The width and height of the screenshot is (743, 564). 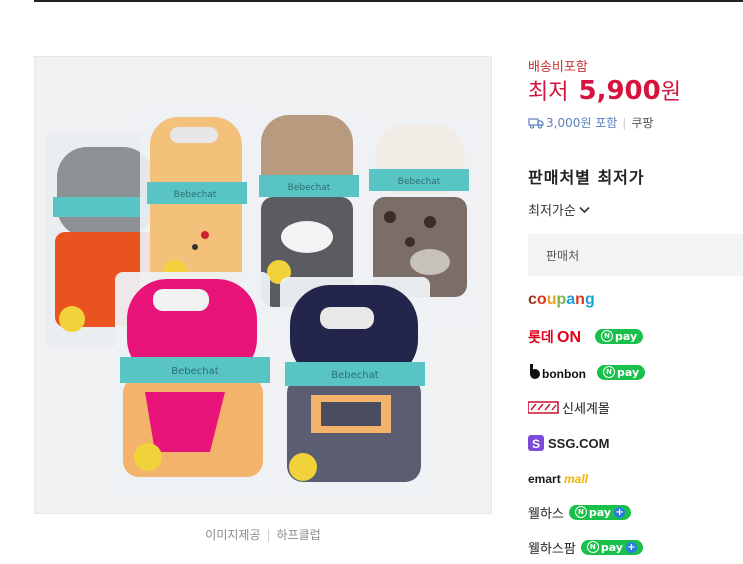 I want to click on svg-text: mall, so click(x=576, y=479).